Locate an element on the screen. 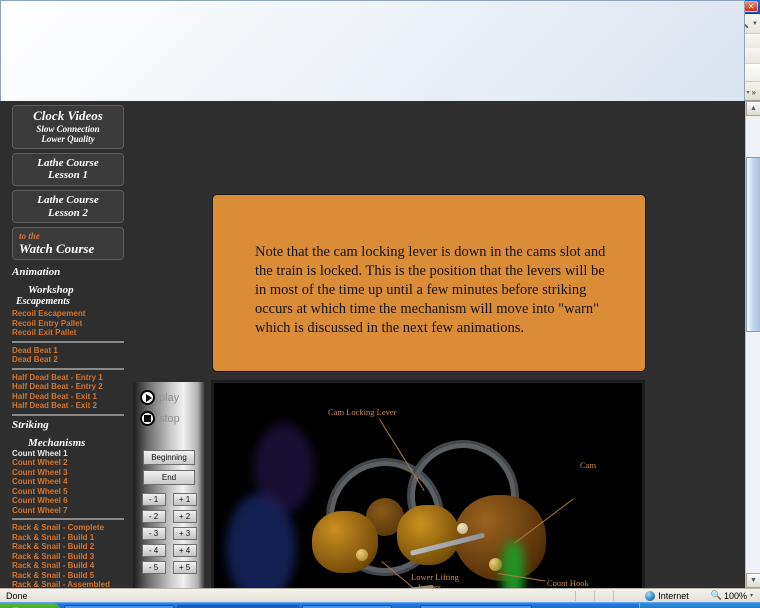  play-control: play is located at coordinates (169, 393).